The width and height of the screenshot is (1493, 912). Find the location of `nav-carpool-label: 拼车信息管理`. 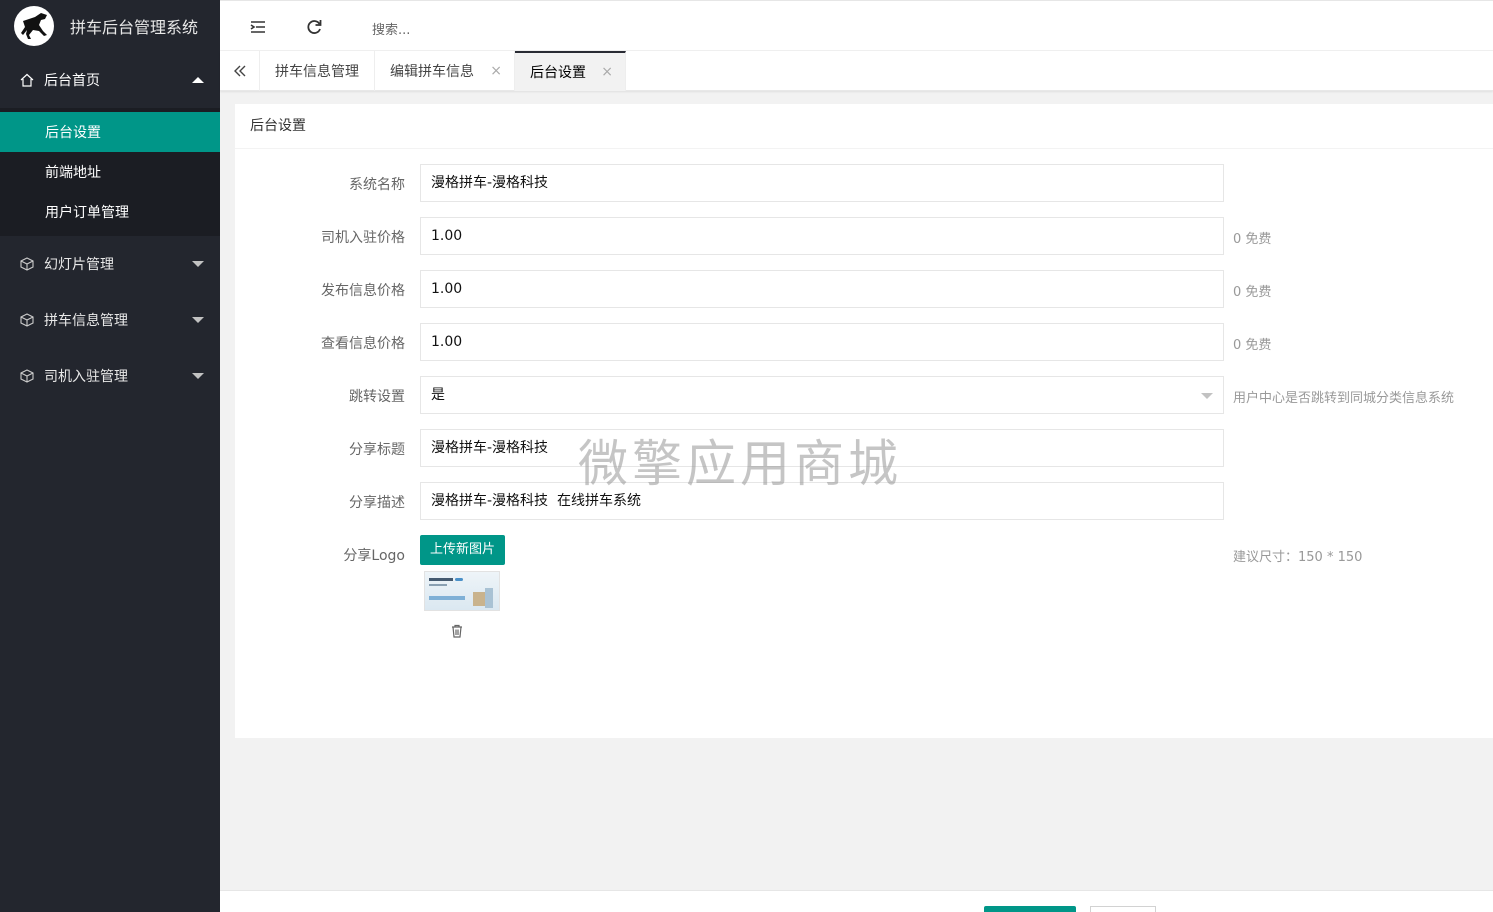

nav-carpool-label: 拼车信息管理 is located at coordinates (86, 321).